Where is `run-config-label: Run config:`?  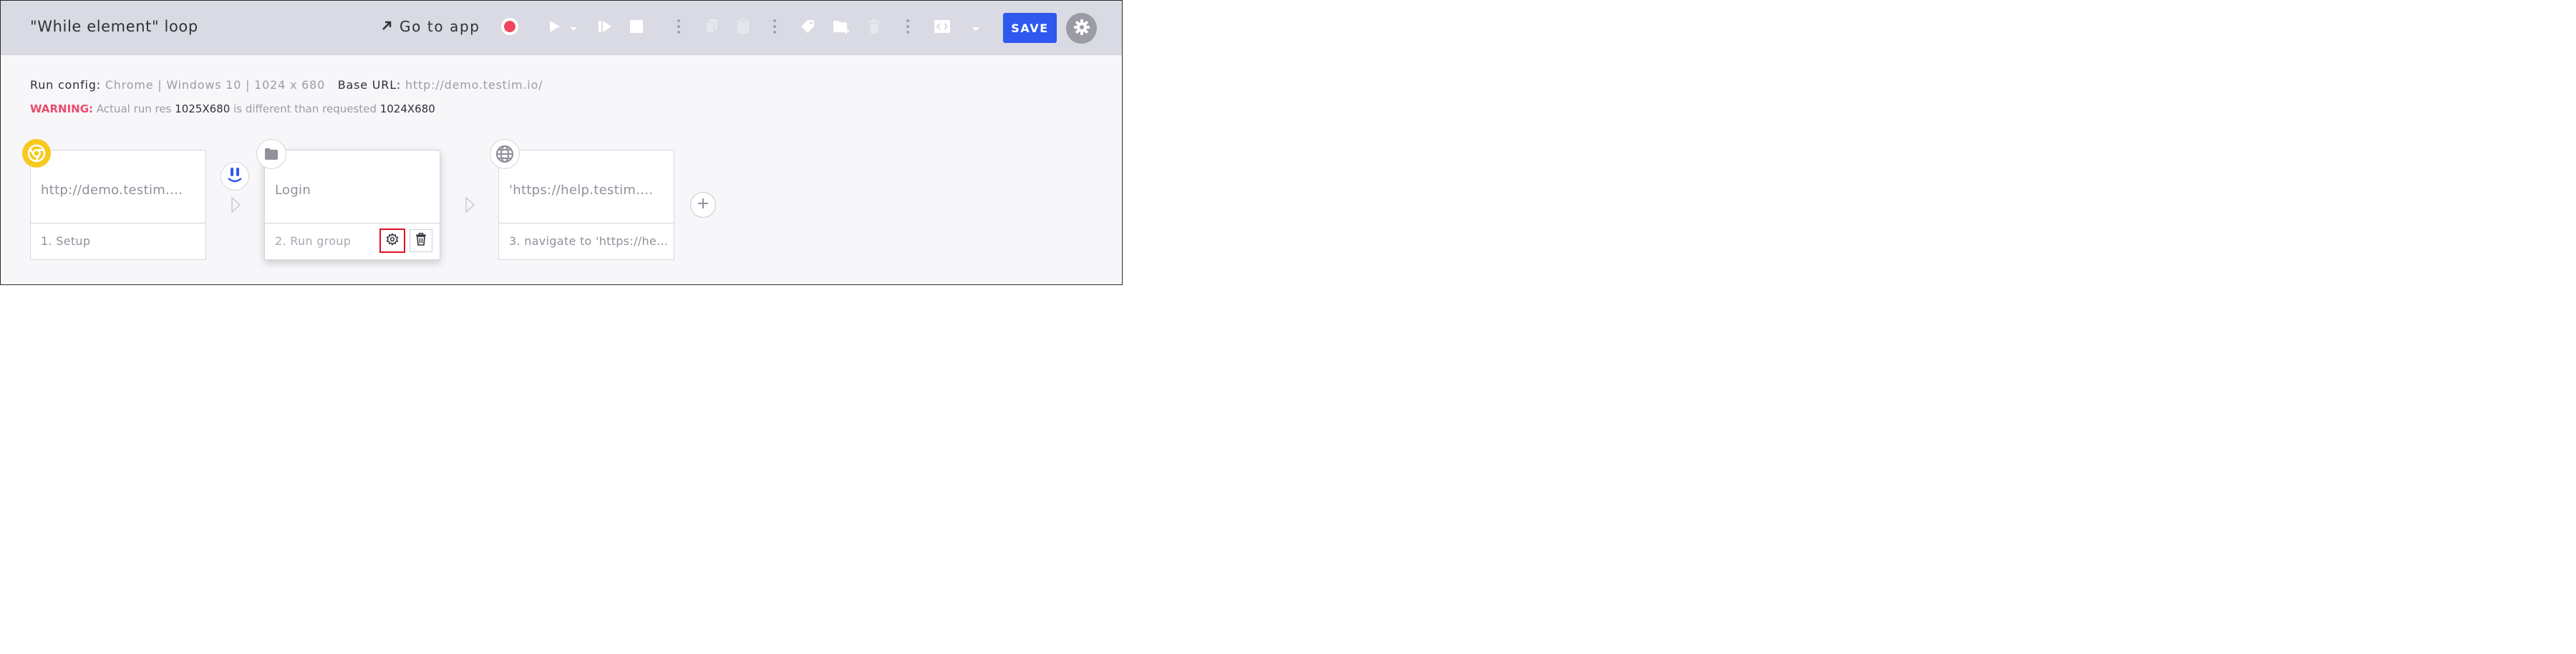 run-config-label: Run config: is located at coordinates (65, 85).